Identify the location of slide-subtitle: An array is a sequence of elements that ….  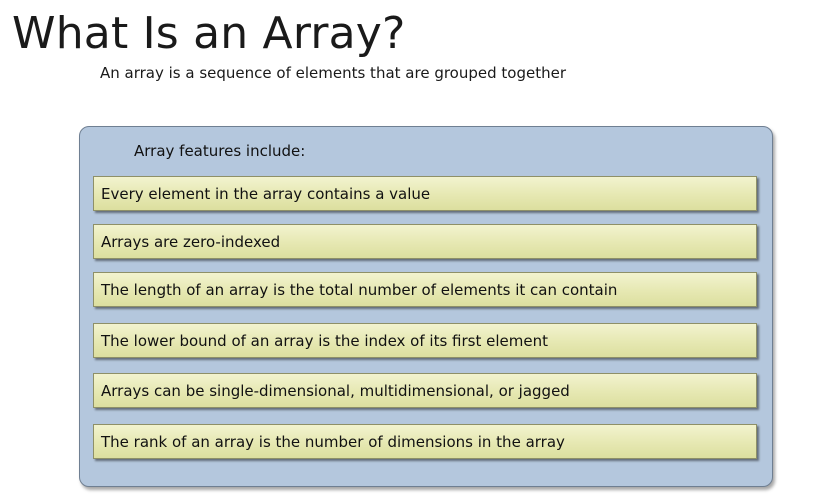
(333, 73).